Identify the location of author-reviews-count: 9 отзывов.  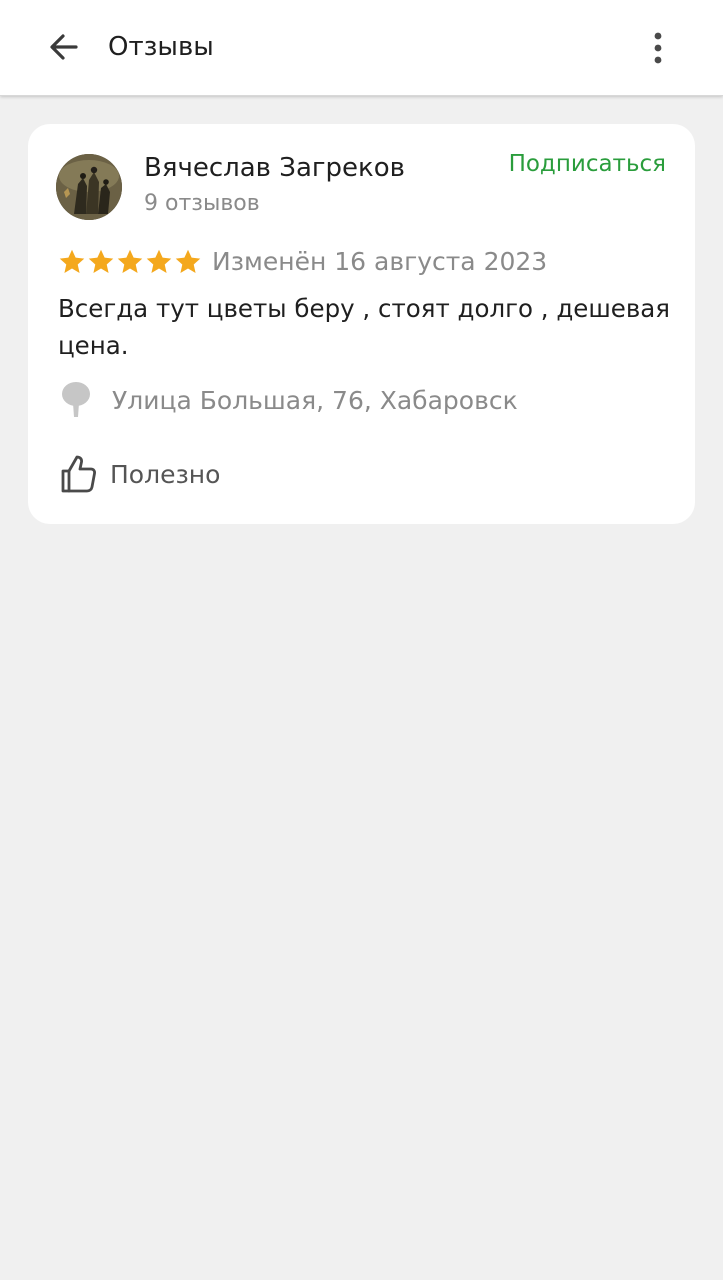
(202, 203).